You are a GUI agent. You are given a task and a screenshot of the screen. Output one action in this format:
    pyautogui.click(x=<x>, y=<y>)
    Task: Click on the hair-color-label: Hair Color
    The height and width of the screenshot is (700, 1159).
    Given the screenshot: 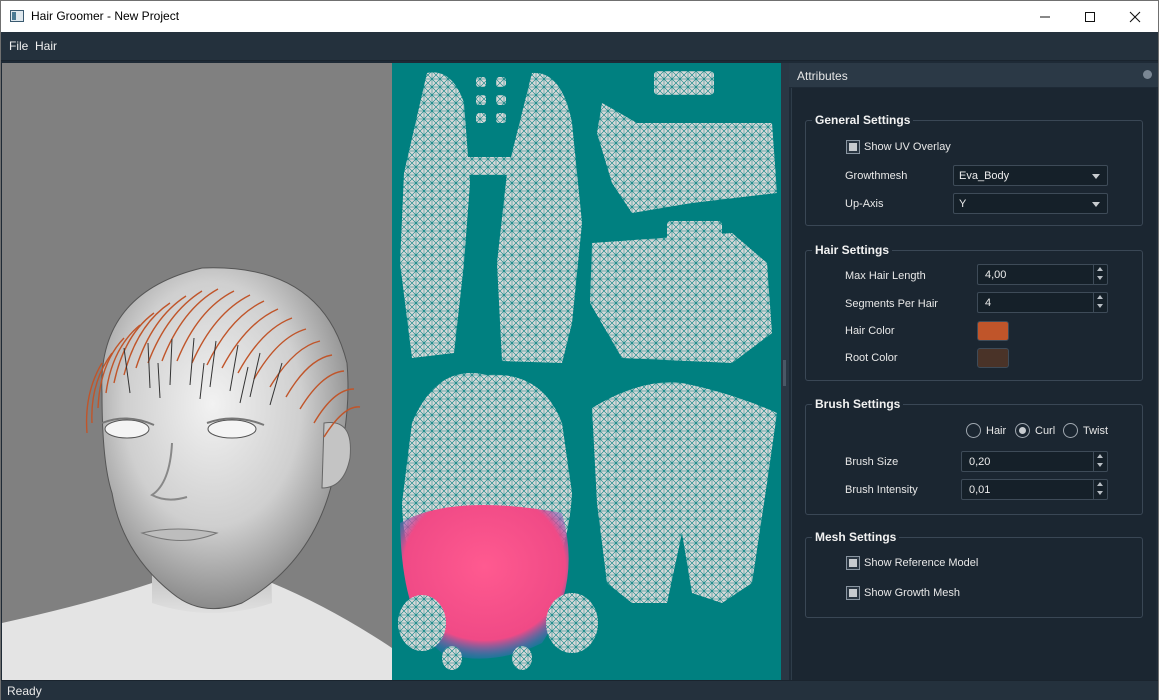 What is the action you would take?
    pyautogui.click(x=870, y=331)
    